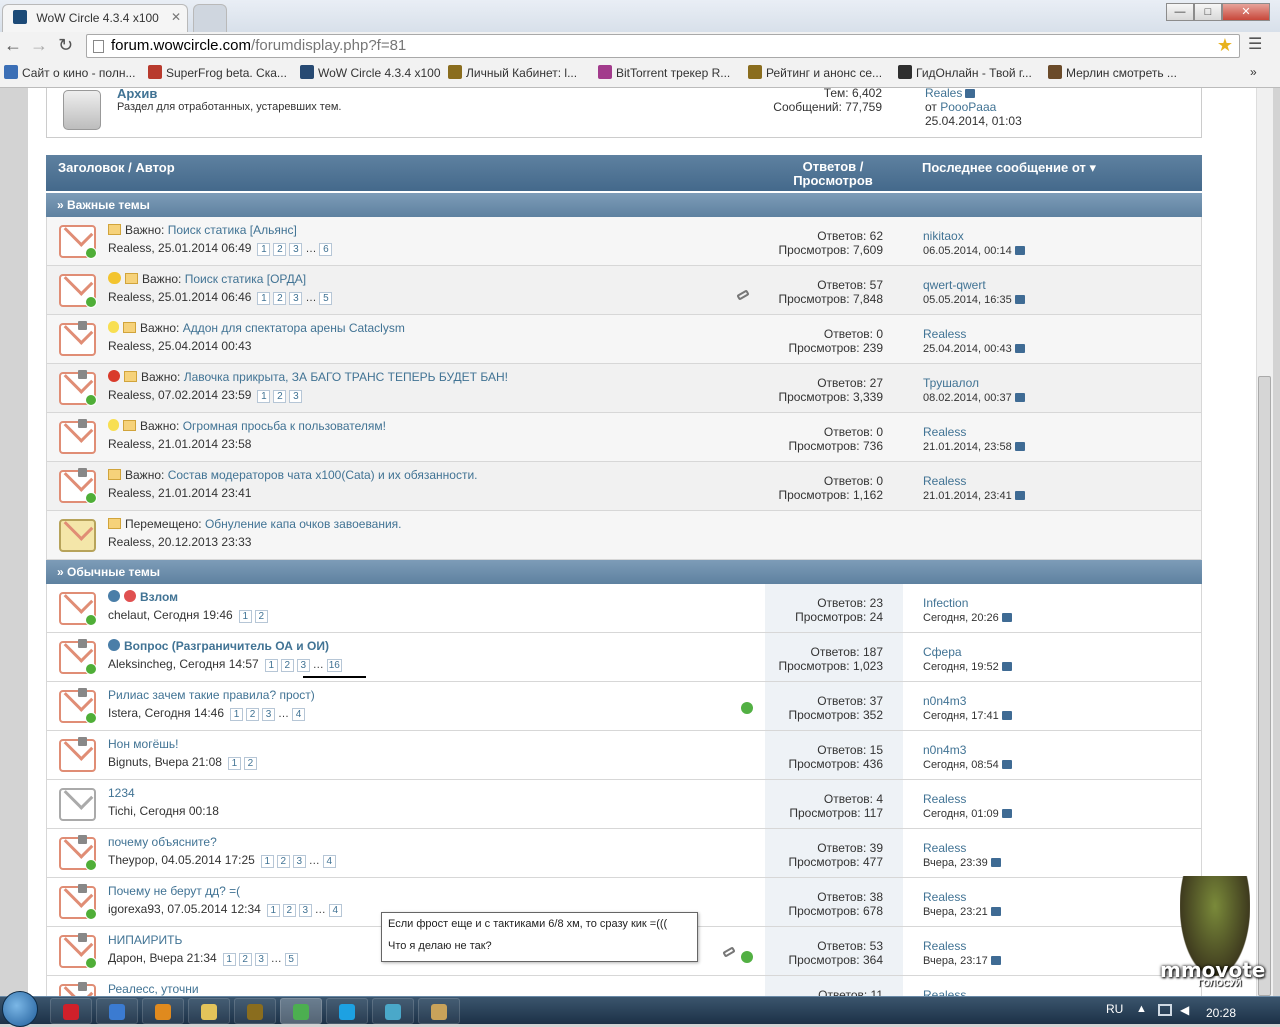 The image size is (1280, 1027). What do you see at coordinates (1225, 45) in the screenshot?
I see `bookmark-star-icon: ★` at bounding box center [1225, 45].